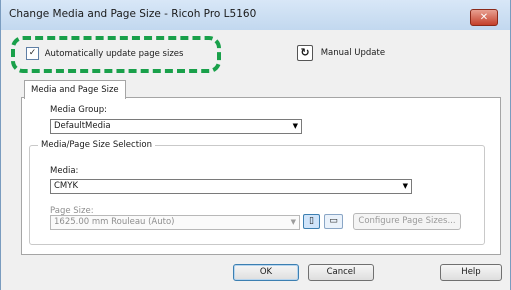  I want to click on page-size-select: 1625.00 mm Rouleau (Auto) ▼, so click(175, 222).